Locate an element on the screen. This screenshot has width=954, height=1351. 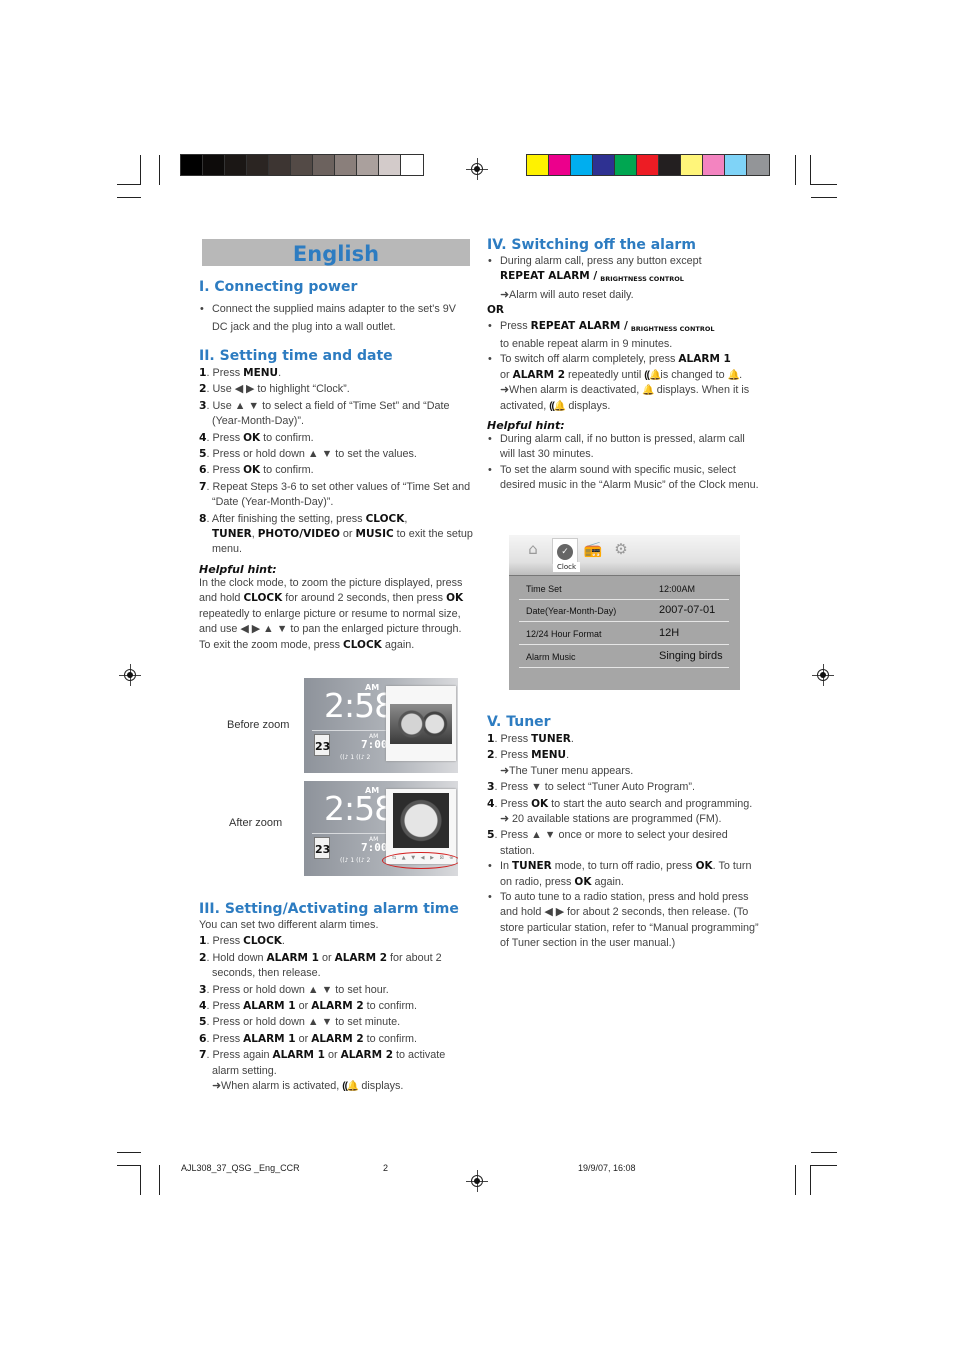
registration-mark-left is located at coordinates (130, 675).